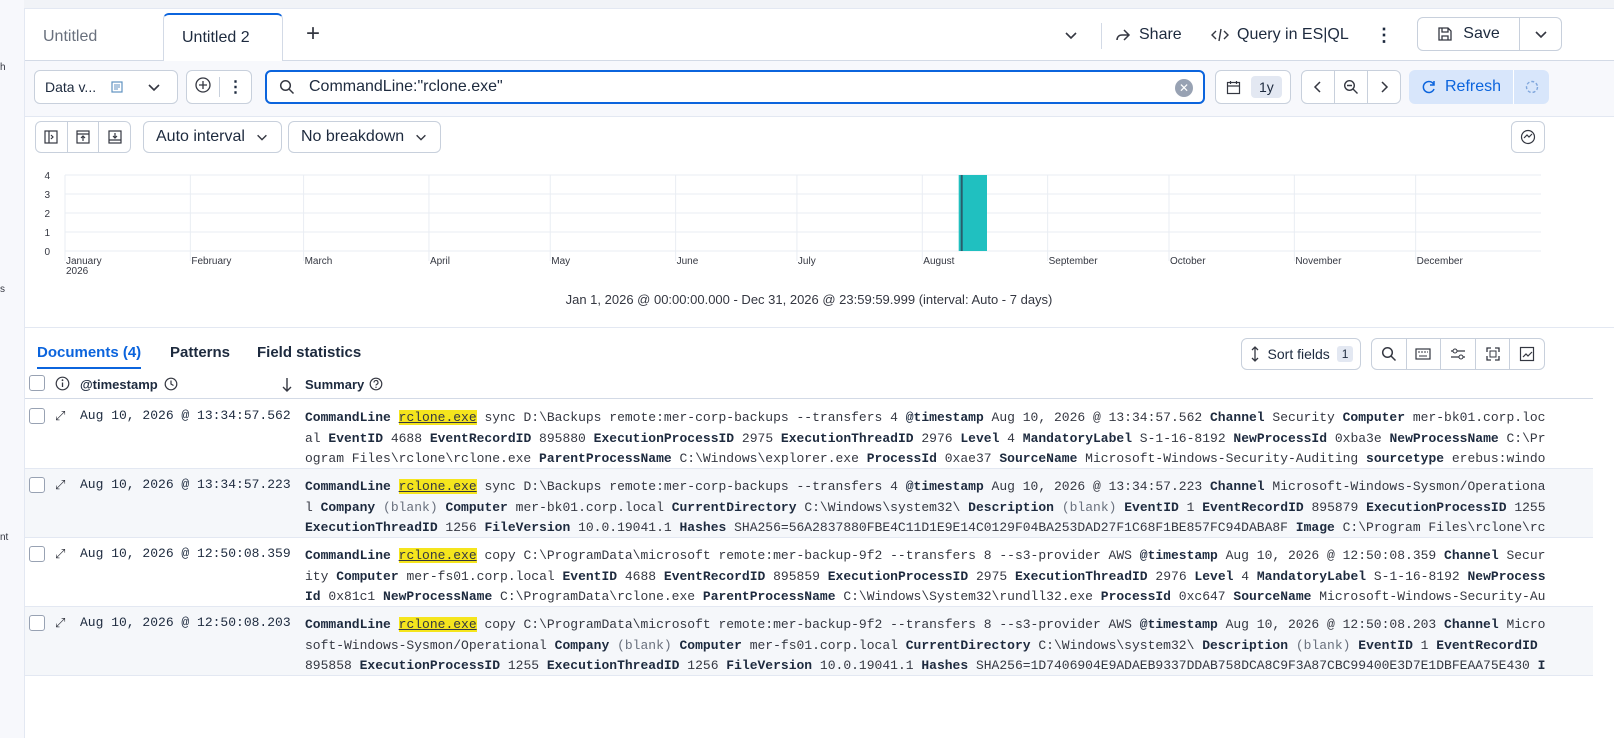 Image resolution: width=1614 pixels, height=738 pixels. I want to click on expand-chart-icon, so click(114, 137).